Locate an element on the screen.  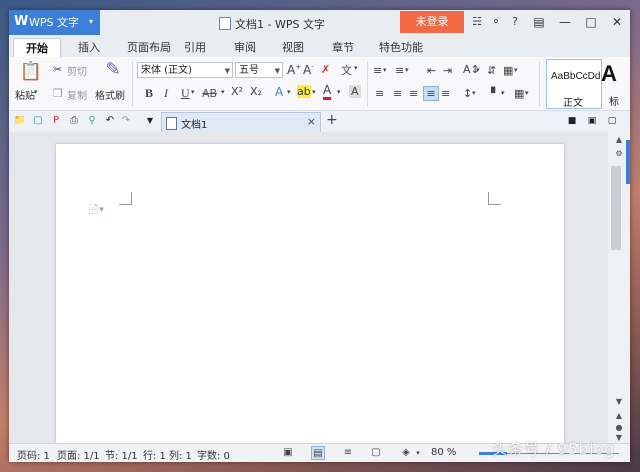
scroll-up-icon: ▲ is located at coordinates (619, 140).